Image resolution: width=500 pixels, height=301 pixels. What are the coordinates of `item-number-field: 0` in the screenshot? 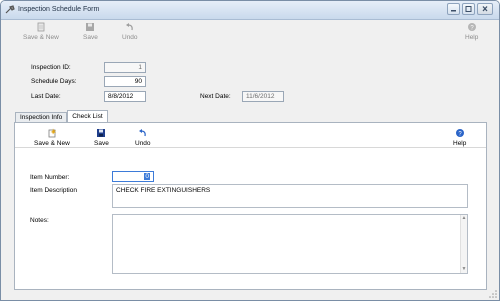 It's located at (133, 176).